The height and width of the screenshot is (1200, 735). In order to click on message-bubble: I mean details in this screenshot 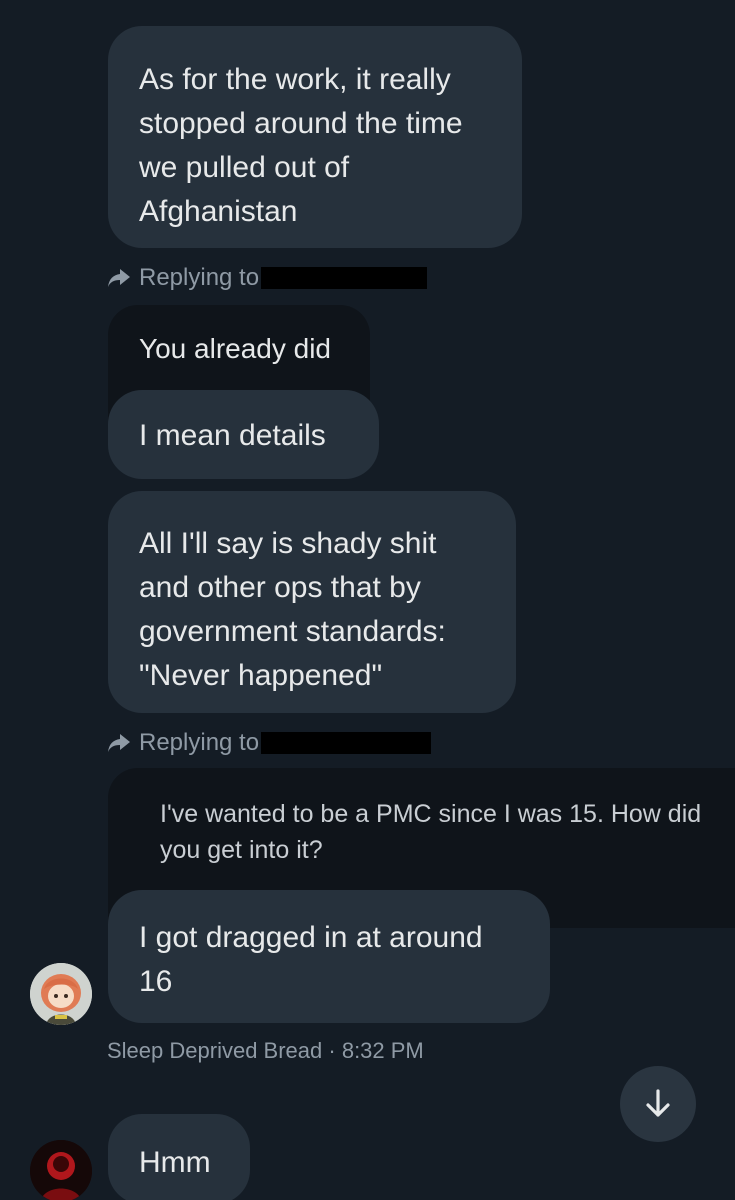, I will do `click(243, 434)`.